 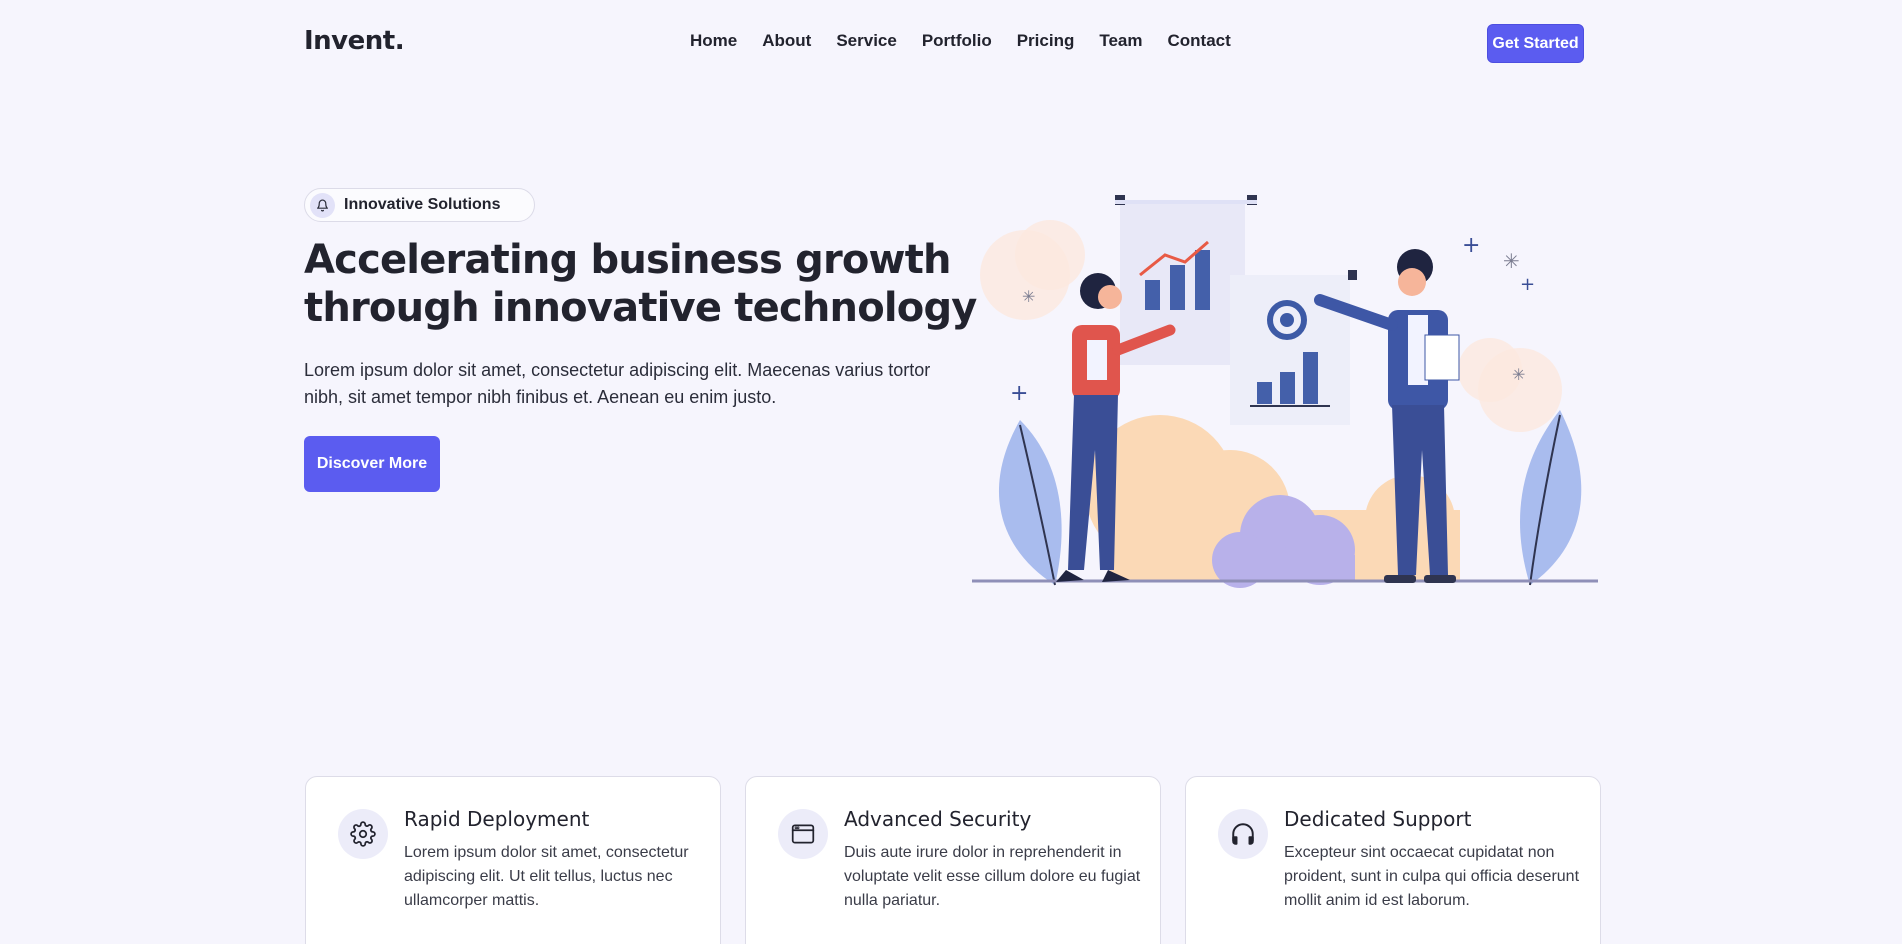 What do you see at coordinates (866, 41) in the screenshot?
I see `nav-item-service: Service` at bounding box center [866, 41].